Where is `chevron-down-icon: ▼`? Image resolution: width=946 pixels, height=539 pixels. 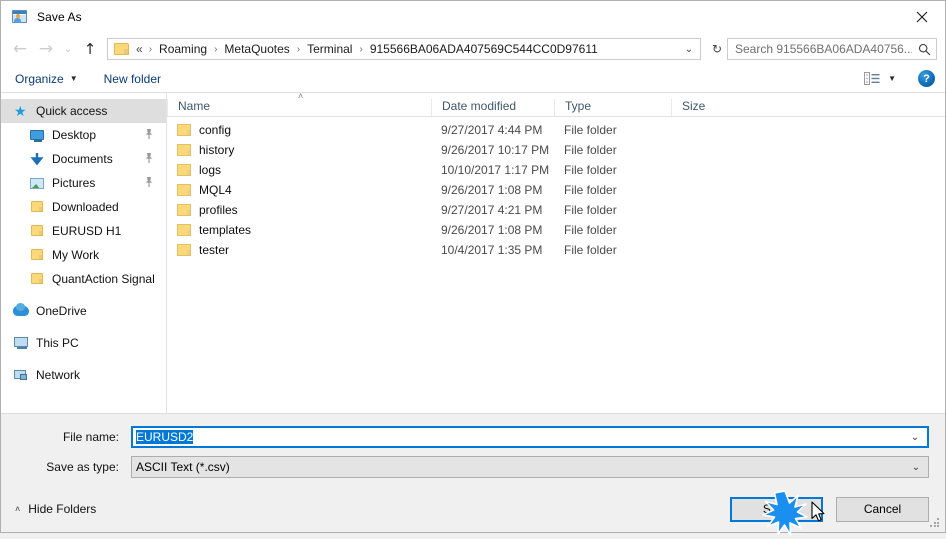
chevron-down-icon: ▼ is located at coordinates (892, 78).